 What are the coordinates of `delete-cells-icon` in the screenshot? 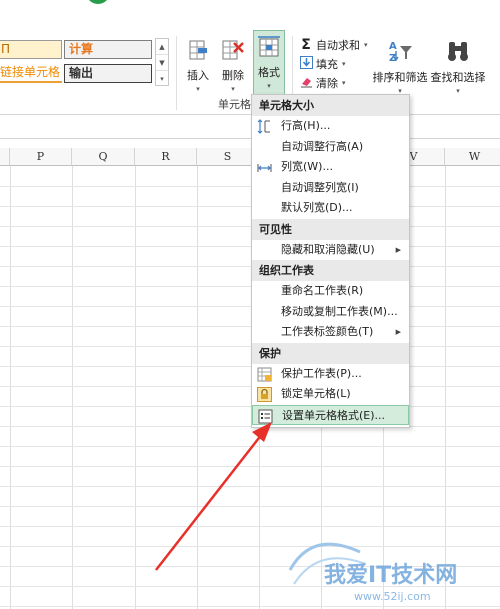 It's located at (233, 50).